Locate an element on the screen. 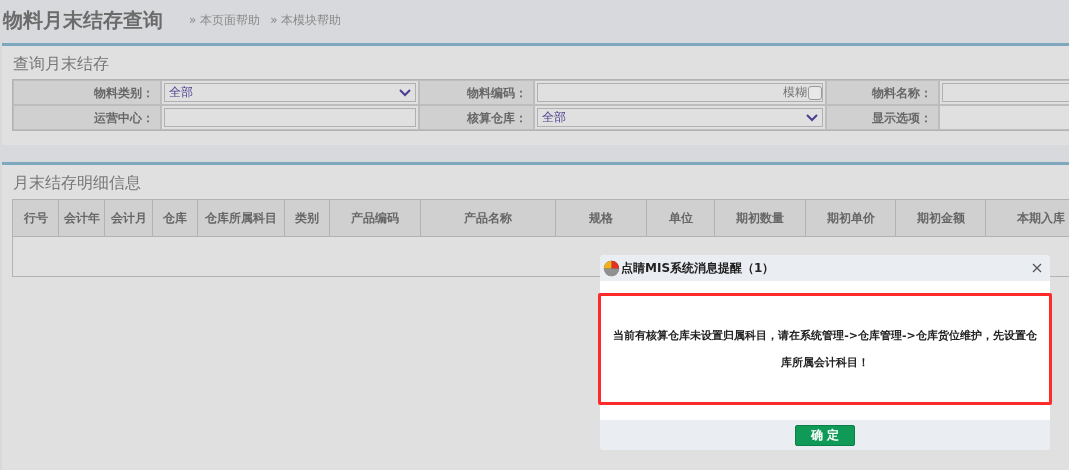 This screenshot has height=470, width=1069. column-header: 行号 is located at coordinates (36, 218).